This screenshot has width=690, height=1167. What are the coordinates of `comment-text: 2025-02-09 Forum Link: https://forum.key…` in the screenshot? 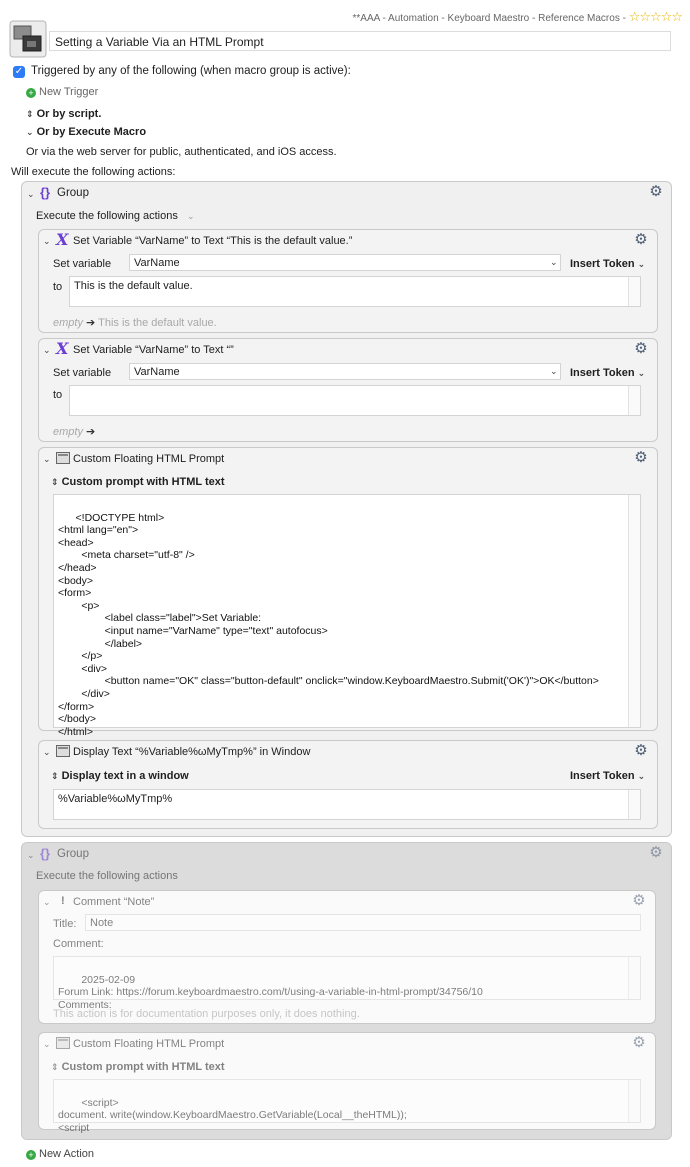 It's located at (270, 992).